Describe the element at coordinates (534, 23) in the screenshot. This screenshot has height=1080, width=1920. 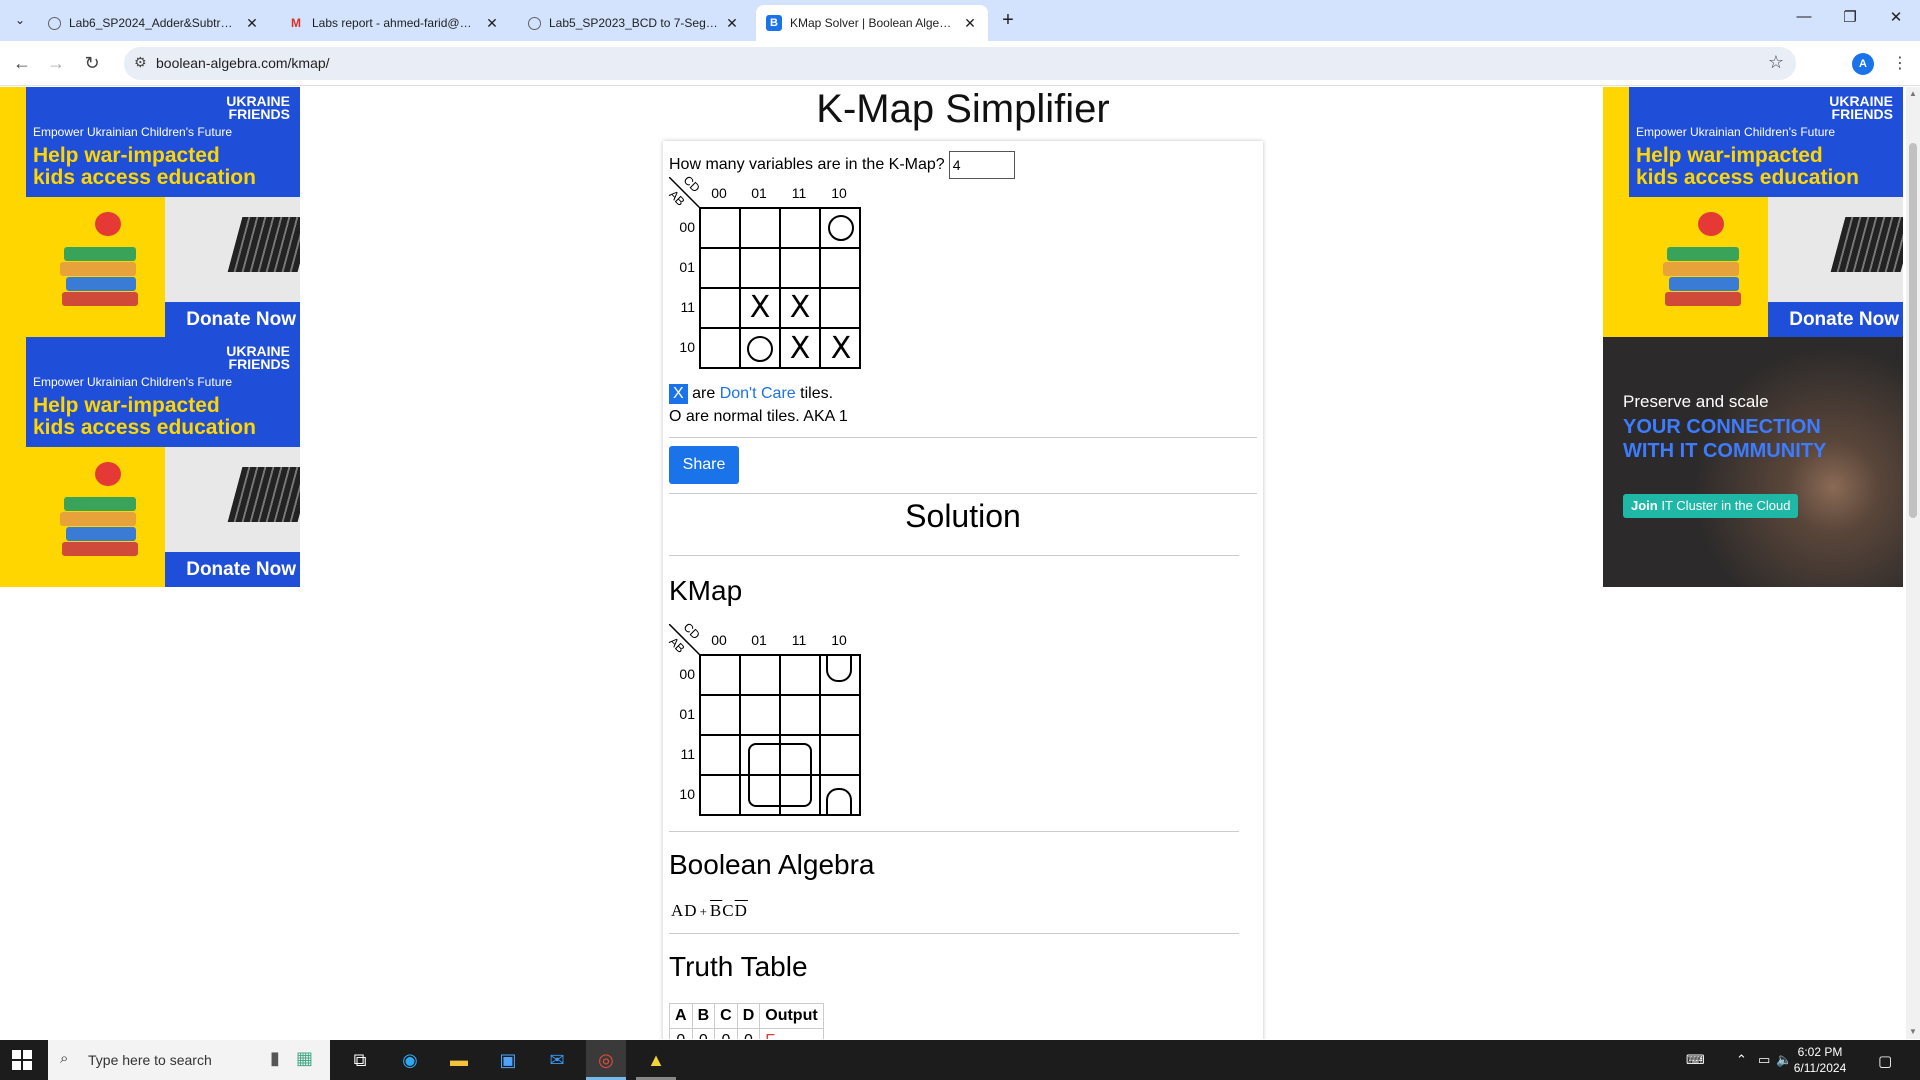
I see `globe-icon` at that location.